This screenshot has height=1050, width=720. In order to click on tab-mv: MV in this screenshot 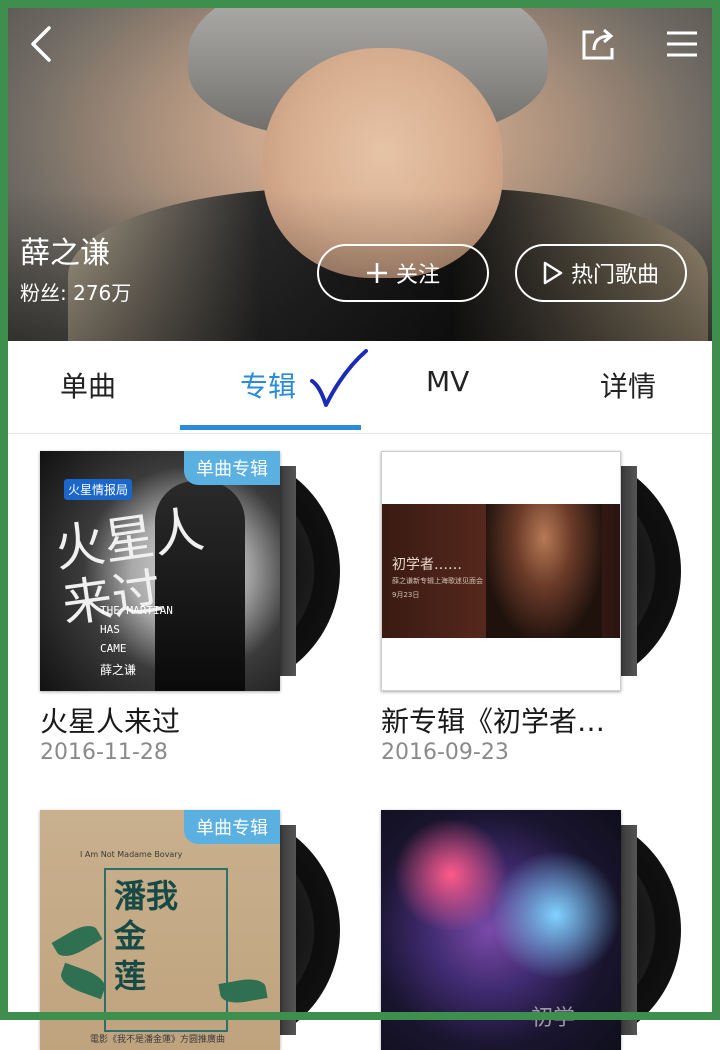, I will do `click(447, 381)`.